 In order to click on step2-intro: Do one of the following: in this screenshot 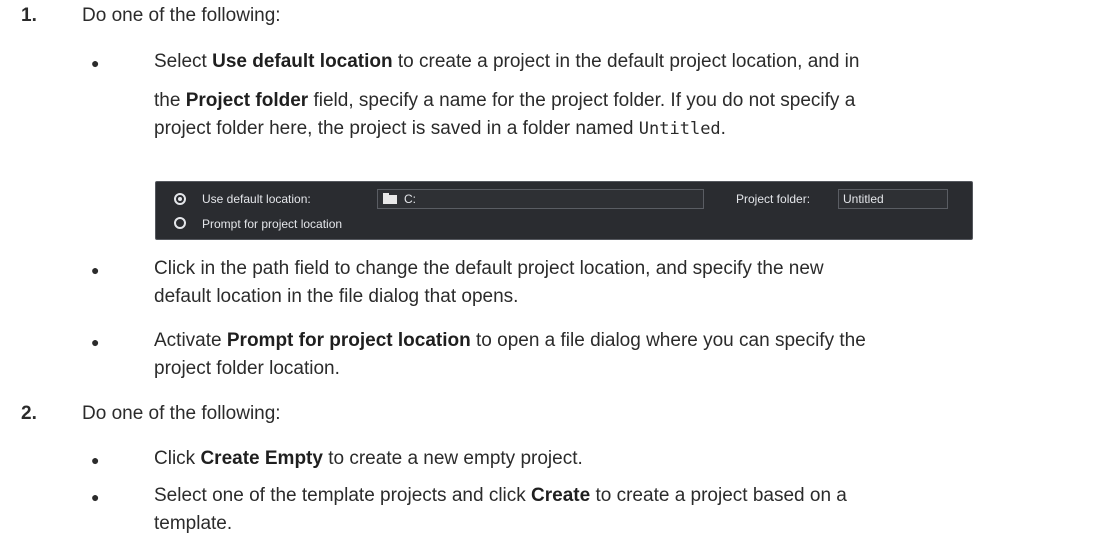, I will do `click(181, 413)`.